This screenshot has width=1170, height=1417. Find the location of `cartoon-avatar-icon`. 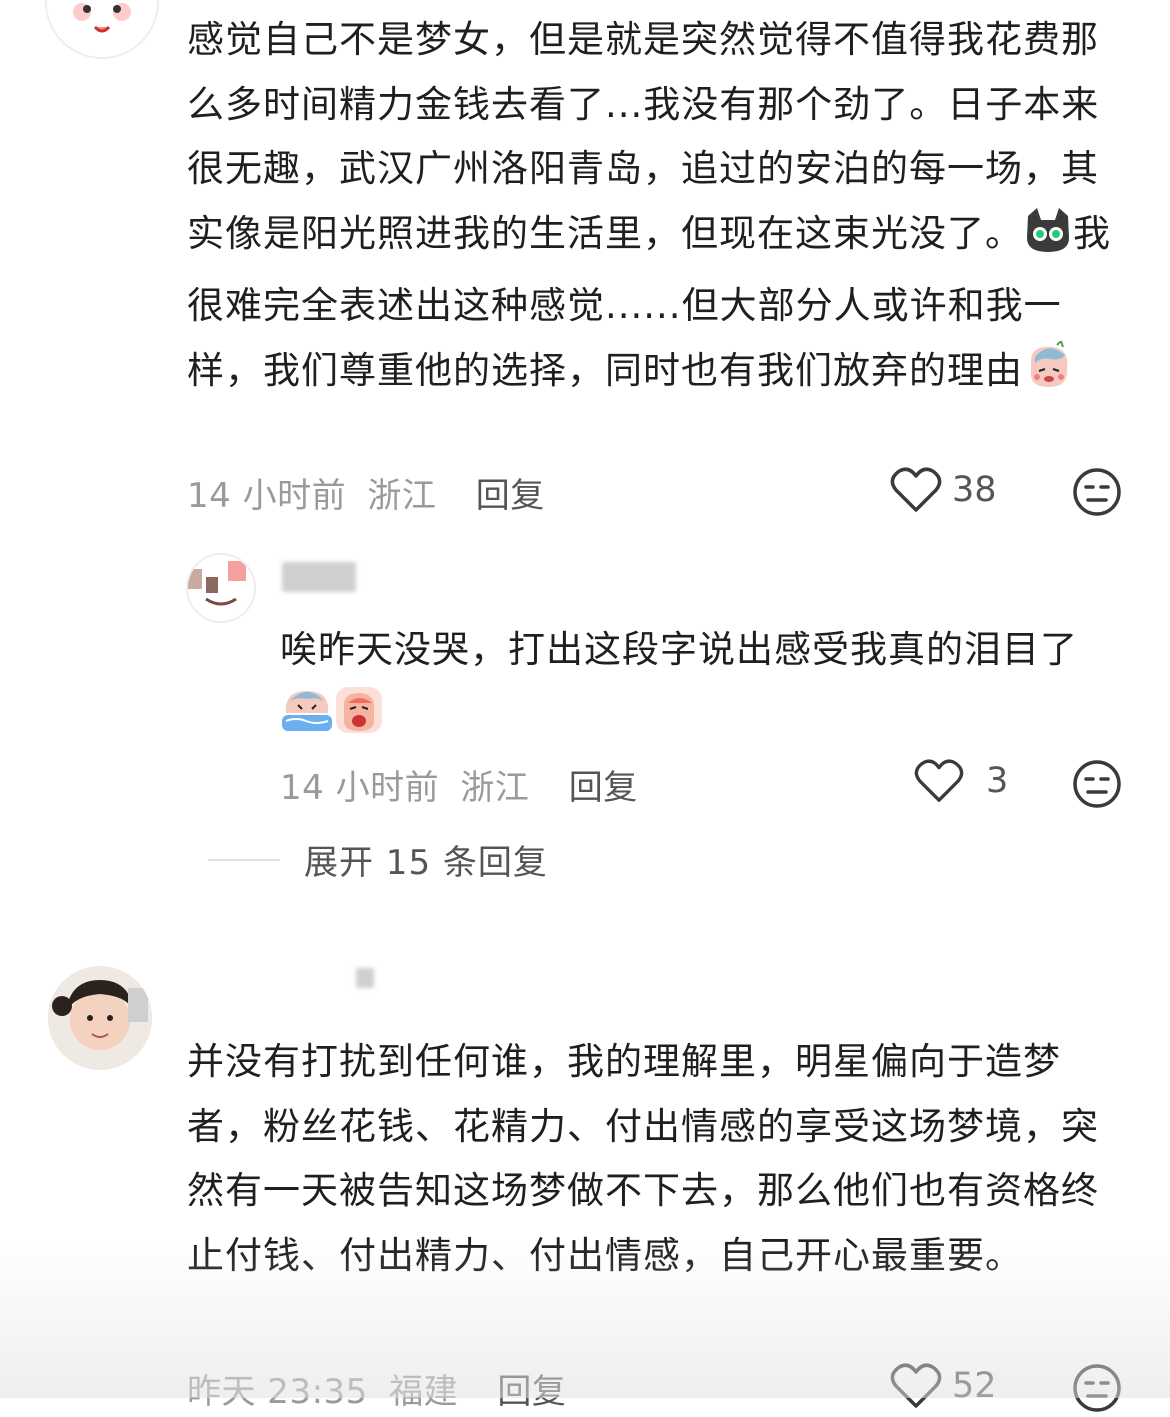

cartoon-avatar-icon is located at coordinates (217, 583).